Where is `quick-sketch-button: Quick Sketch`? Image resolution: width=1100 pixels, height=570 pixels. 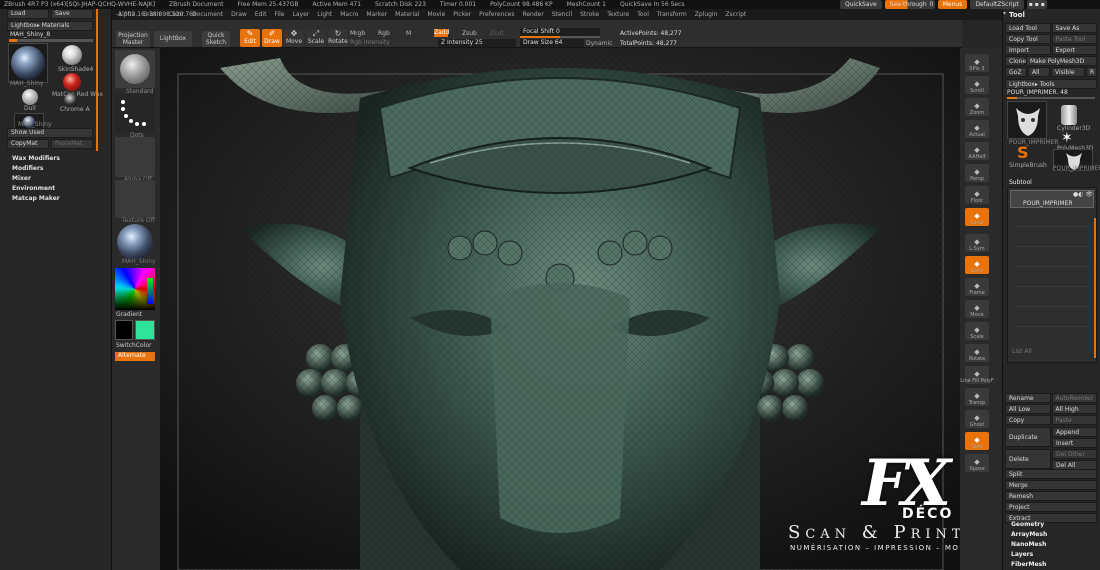
quick-sketch-button: Quick Sketch is located at coordinates (216, 39).